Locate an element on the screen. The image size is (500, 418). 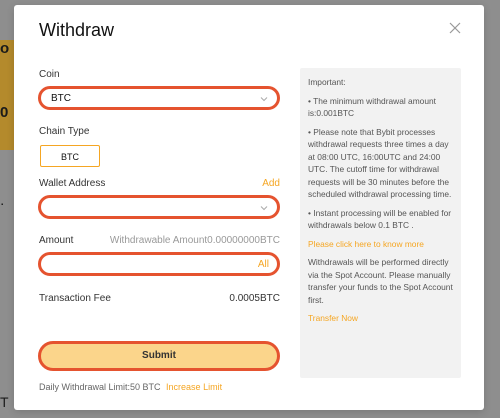
background-fragment: ⋅ is located at coordinates (2, 204).